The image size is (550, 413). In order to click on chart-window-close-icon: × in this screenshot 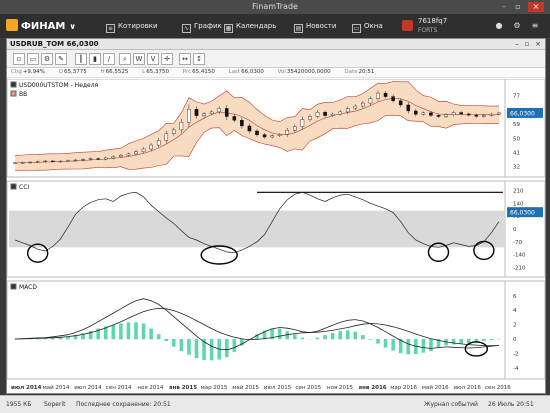, I will do `click(538, 44)`.